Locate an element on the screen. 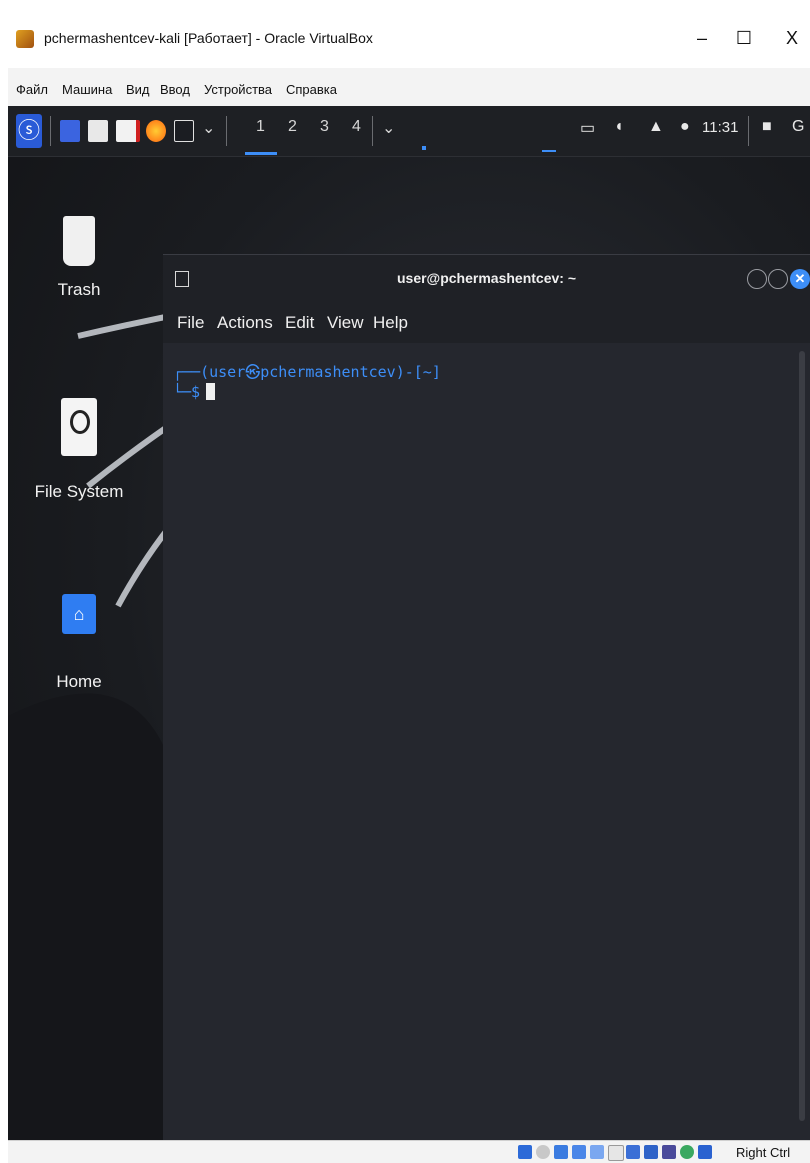 This screenshot has width=810, height=1163. display-icon is located at coordinates (633, 1152).